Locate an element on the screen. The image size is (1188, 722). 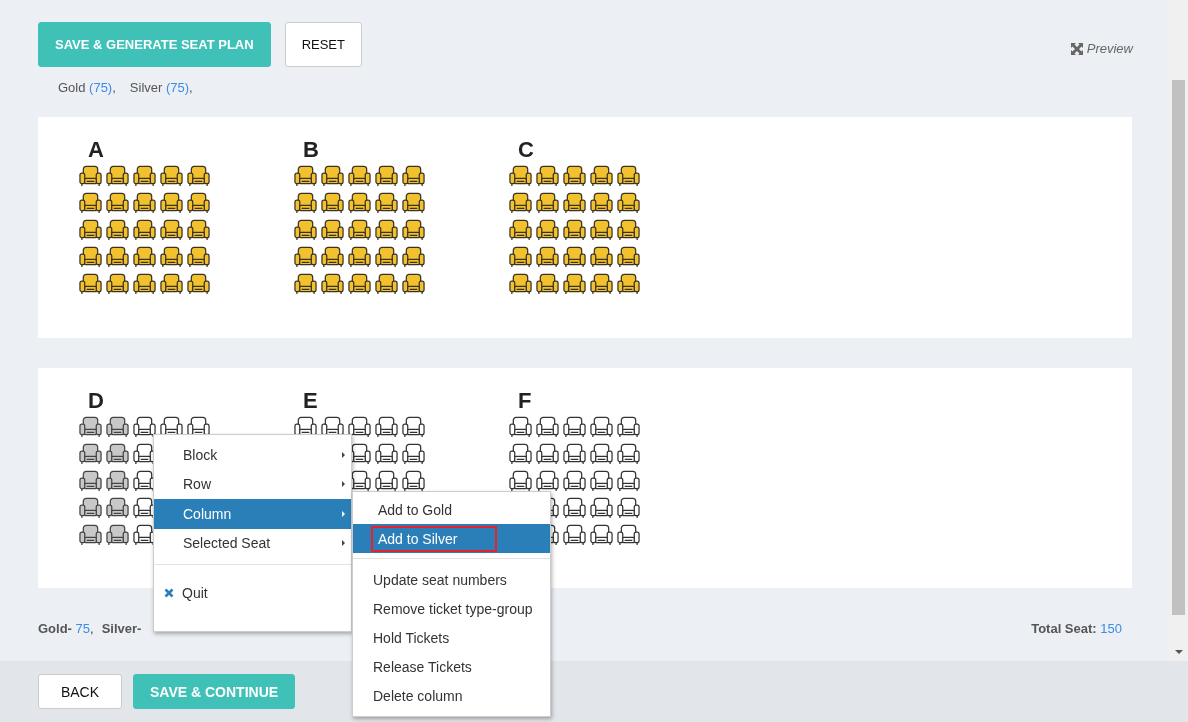
menu-item: Add to Silver is located at coordinates (434, 538).